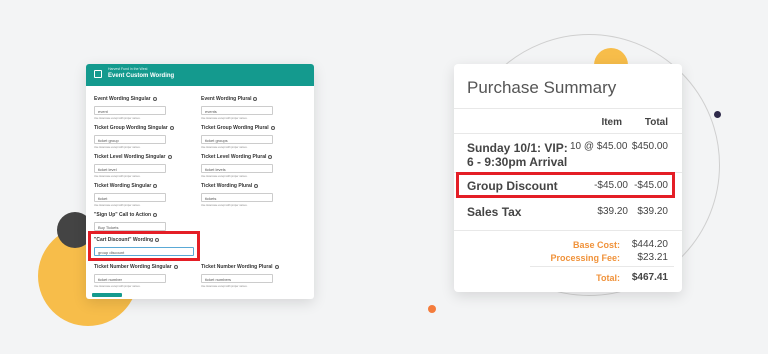 The image size is (768, 354). I want to click on field-label: Ticket Level Wording Plural, so click(234, 157).